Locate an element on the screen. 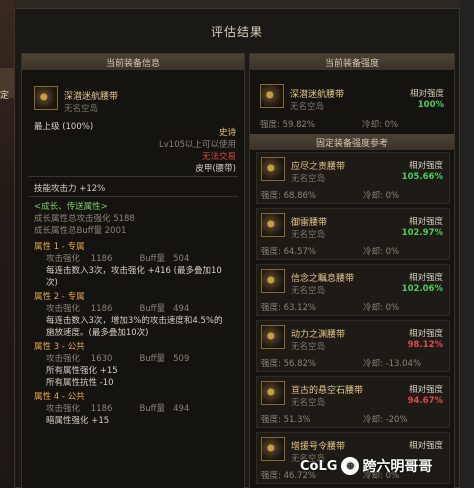  relative-strength-value: 105.66% is located at coordinates (422, 177).